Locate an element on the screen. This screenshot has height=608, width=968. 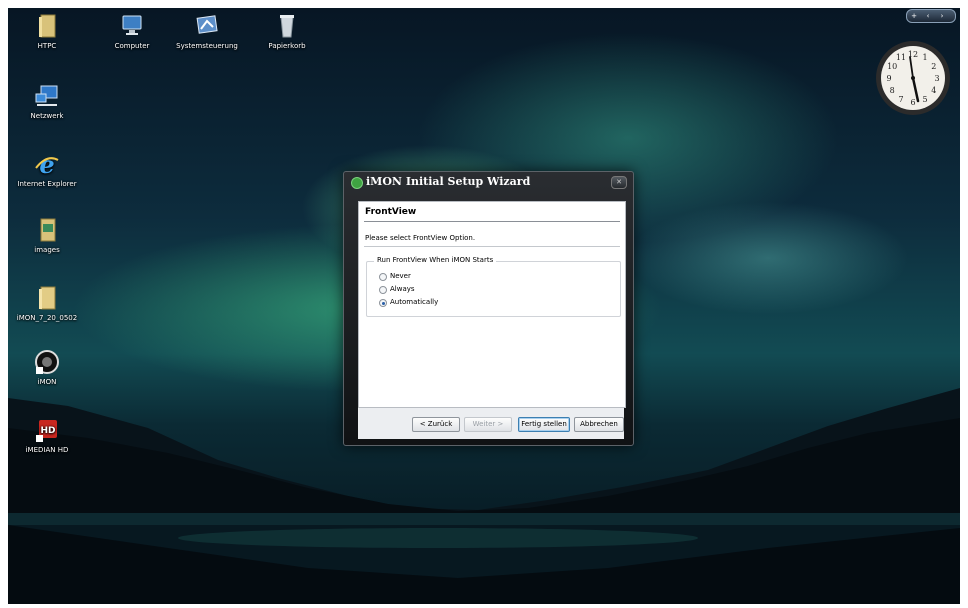
dialog-titlebar: iMON Initial Setup Wizard ✕ is located at coordinates (488, 182).